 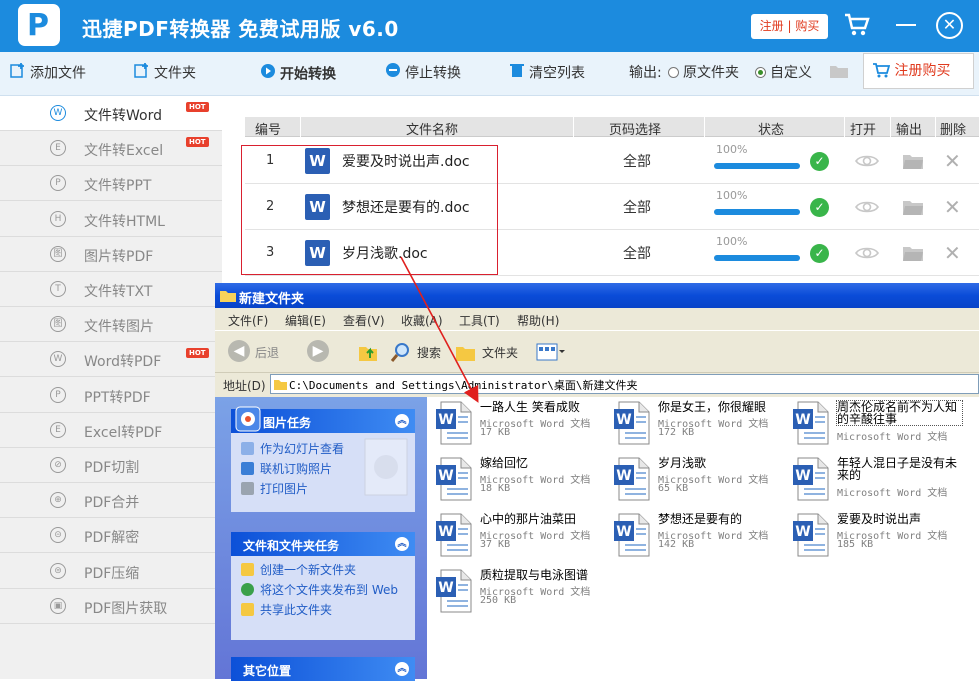 I want to click on file-size: 142 KB, so click(x=676, y=544).